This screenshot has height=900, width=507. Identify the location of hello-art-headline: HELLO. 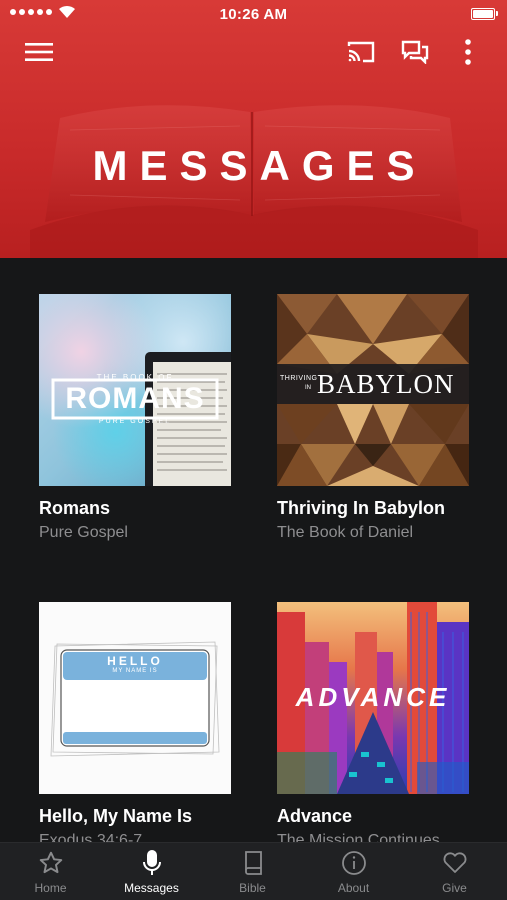
(135, 661).